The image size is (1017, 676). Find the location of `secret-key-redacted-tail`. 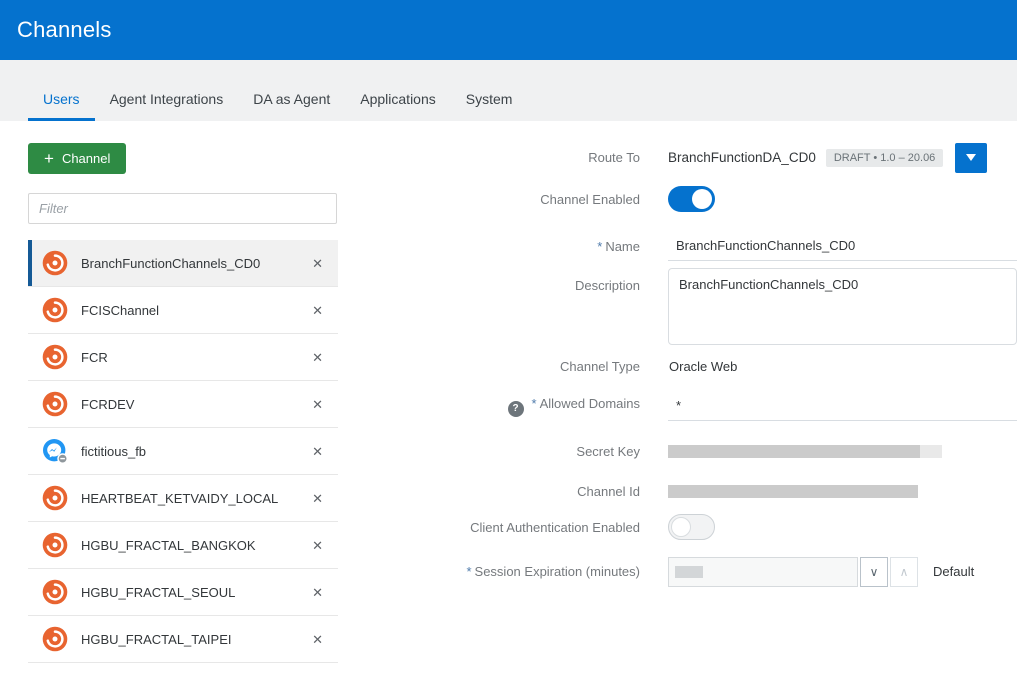

secret-key-redacted-tail is located at coordinates (931, 451).